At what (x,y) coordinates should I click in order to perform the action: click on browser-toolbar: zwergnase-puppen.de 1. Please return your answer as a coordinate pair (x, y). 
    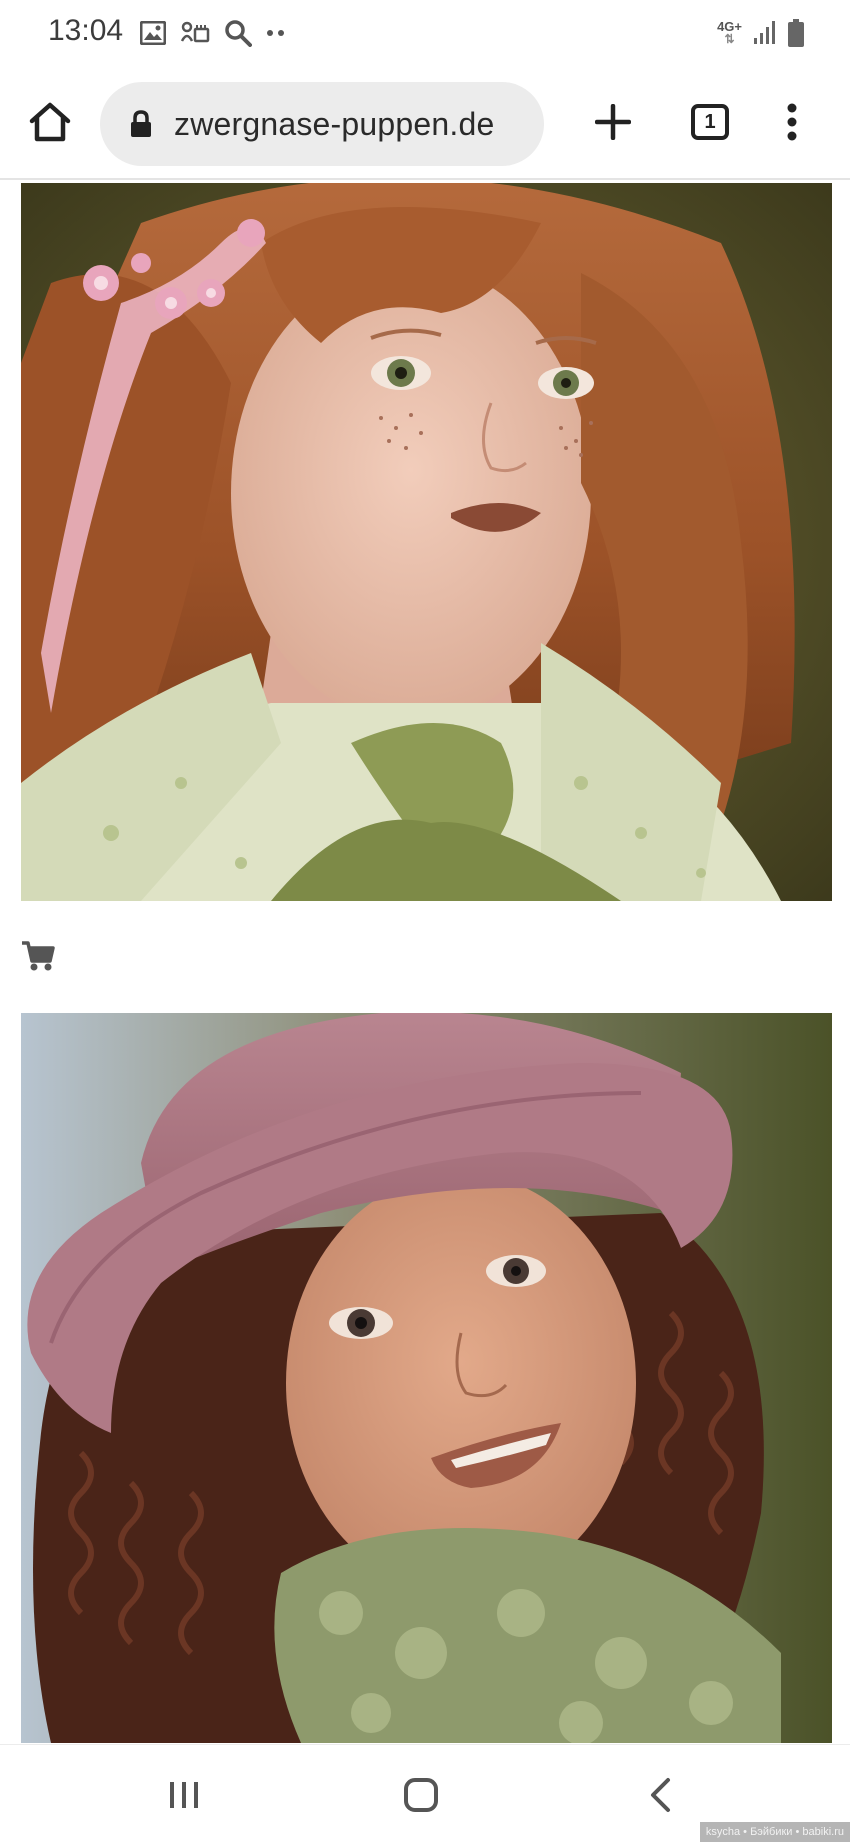
    Looking at the image, I should click on (425, 126).